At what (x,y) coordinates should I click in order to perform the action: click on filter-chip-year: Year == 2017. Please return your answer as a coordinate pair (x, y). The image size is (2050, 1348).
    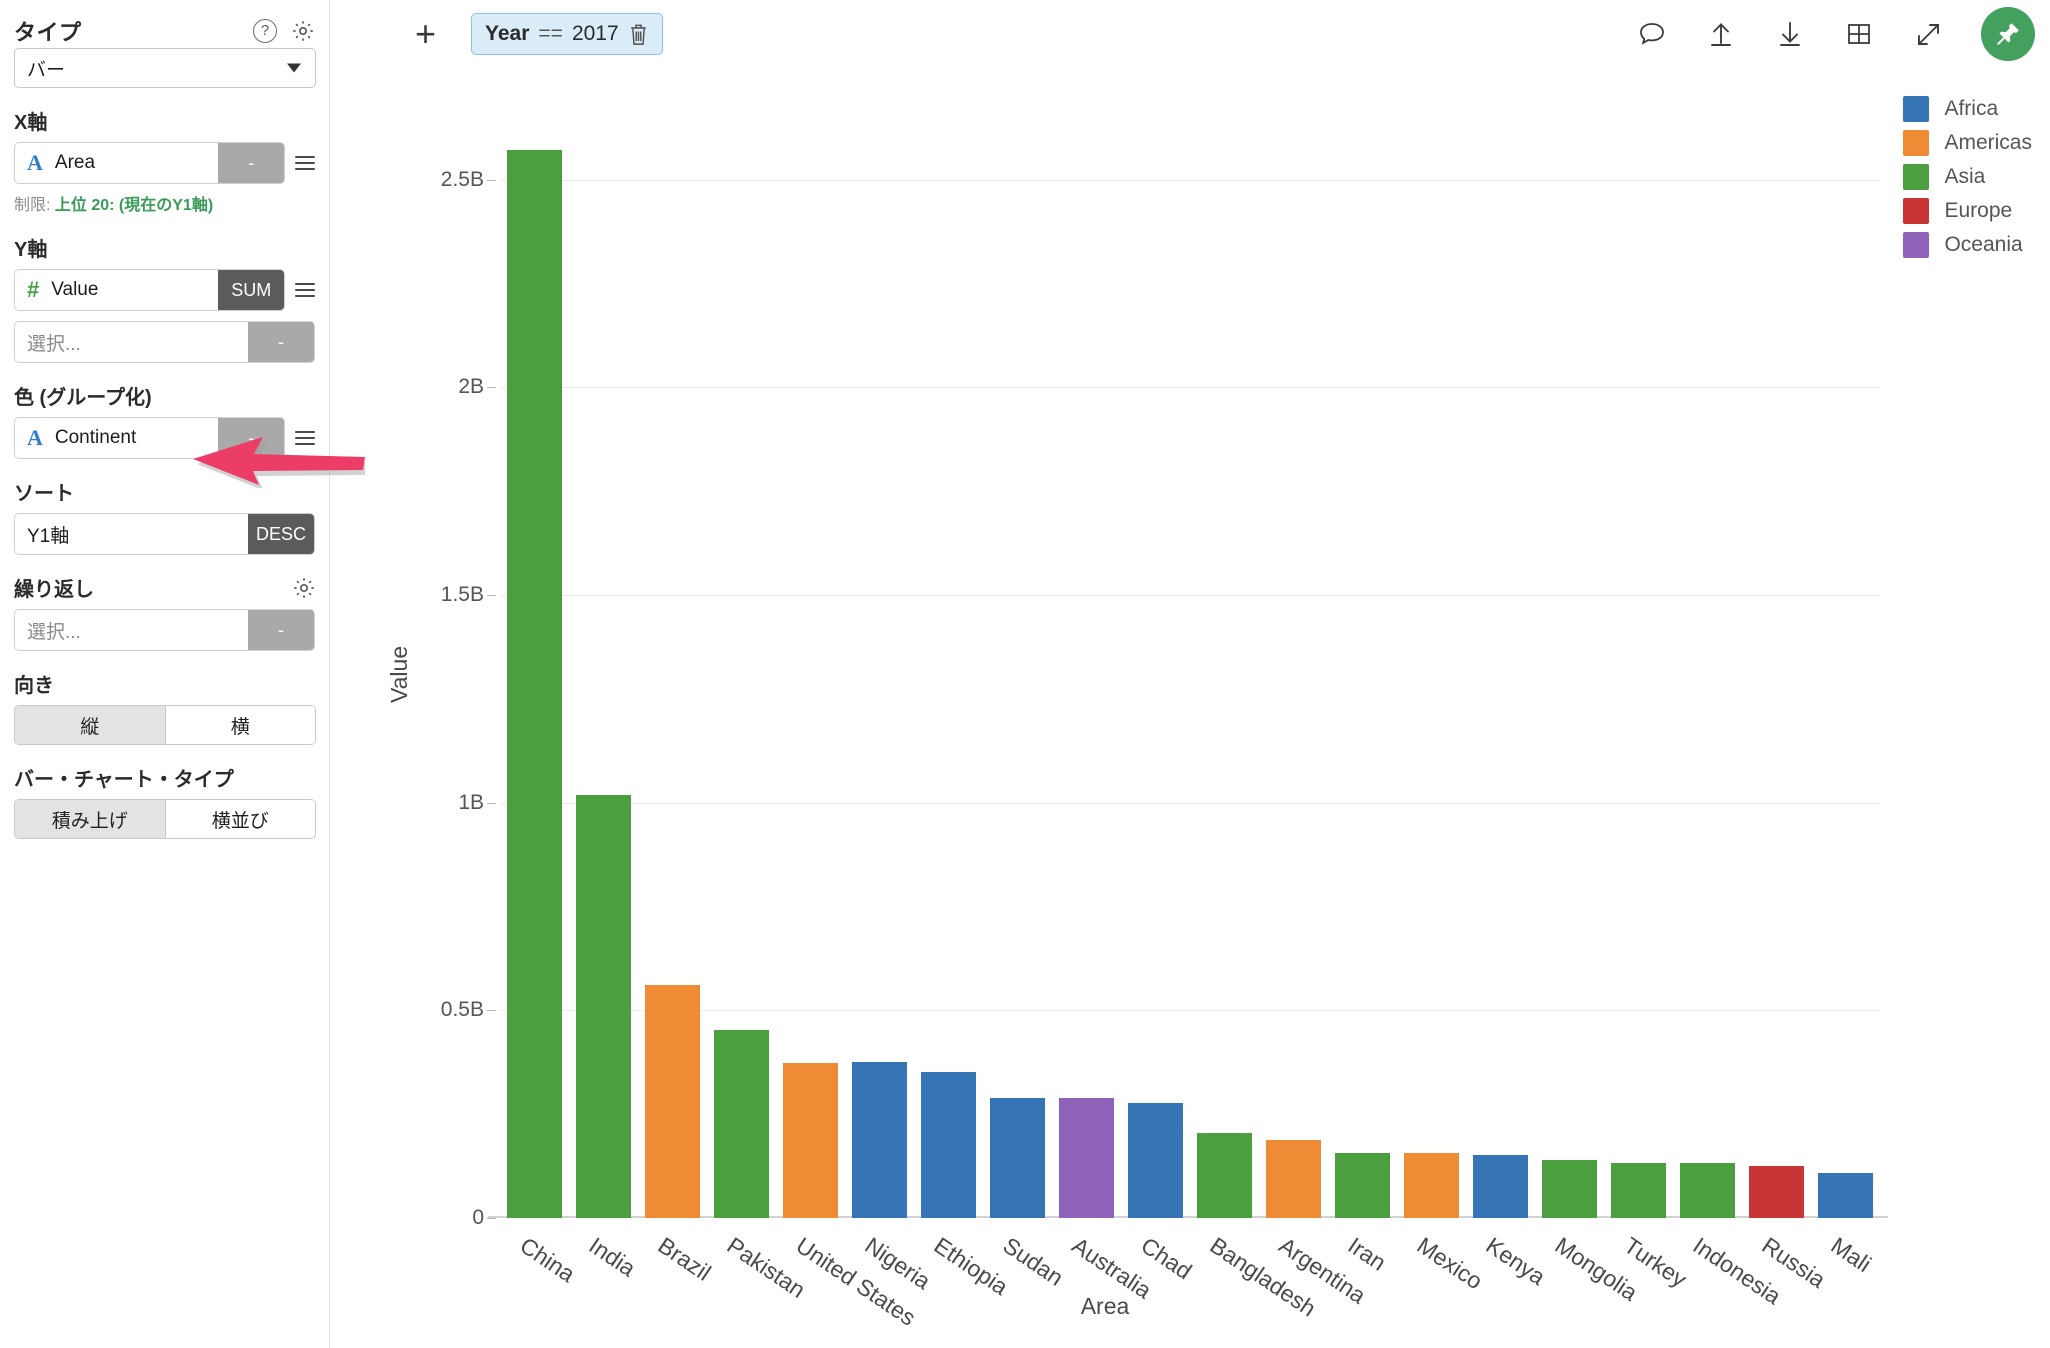
    Looking at the image, I should click on (567, 34).